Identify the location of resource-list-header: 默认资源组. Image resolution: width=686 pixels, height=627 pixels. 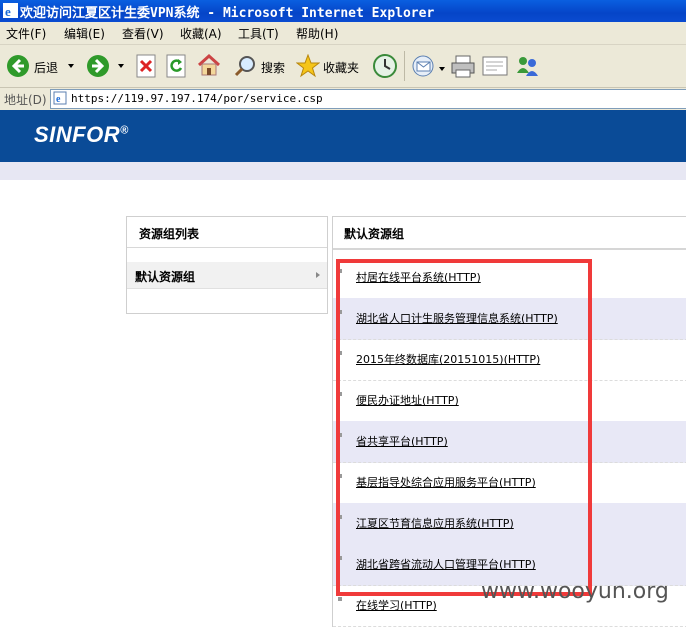
(509, 233).